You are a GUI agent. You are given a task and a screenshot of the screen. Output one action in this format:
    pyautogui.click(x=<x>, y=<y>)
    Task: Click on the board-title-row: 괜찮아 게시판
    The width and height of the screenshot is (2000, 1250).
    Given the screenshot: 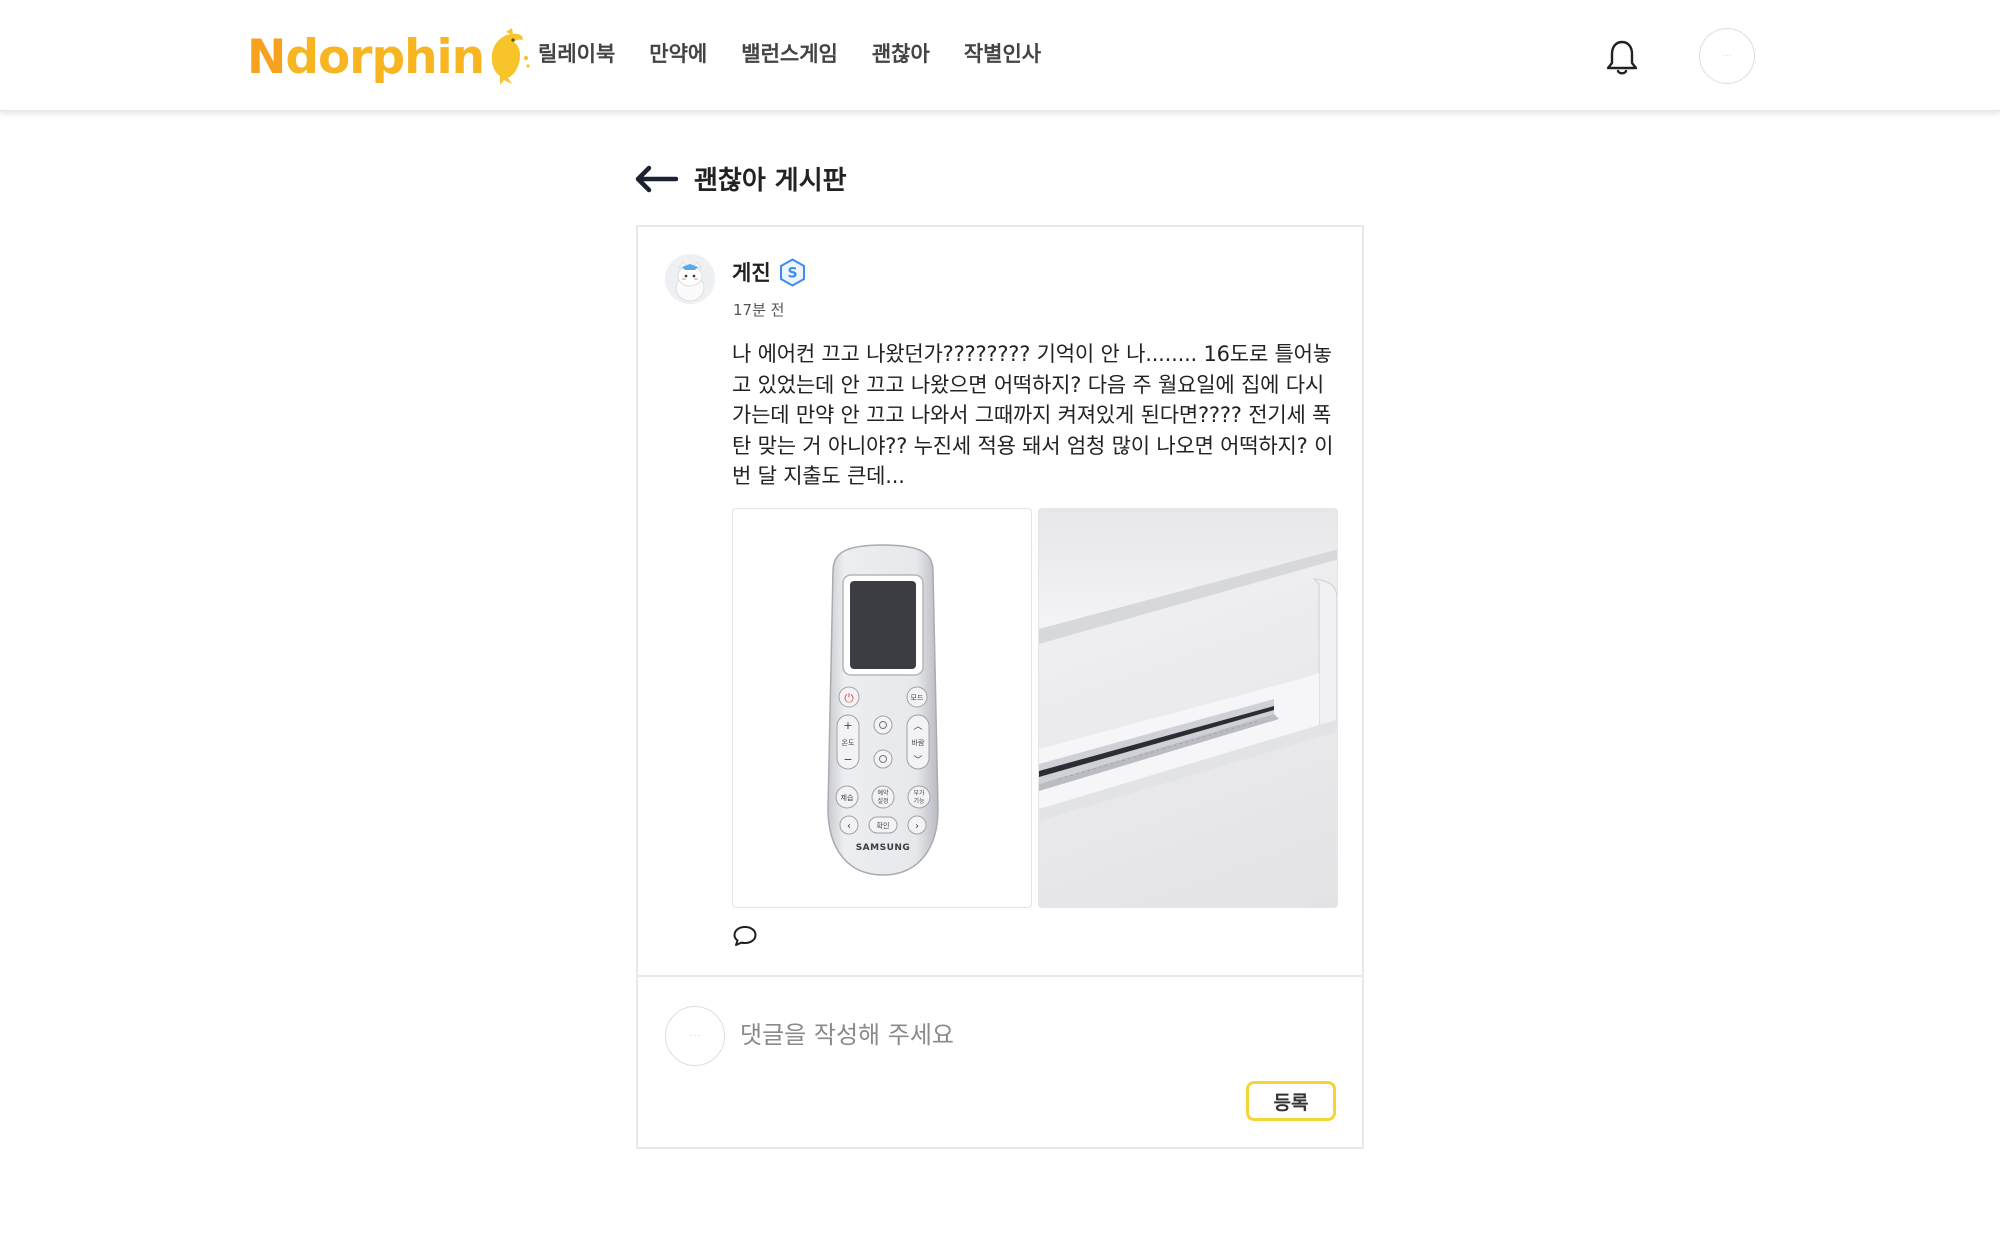 What is the action you would take?
    pyautogui.click(x=740, y=178)
    